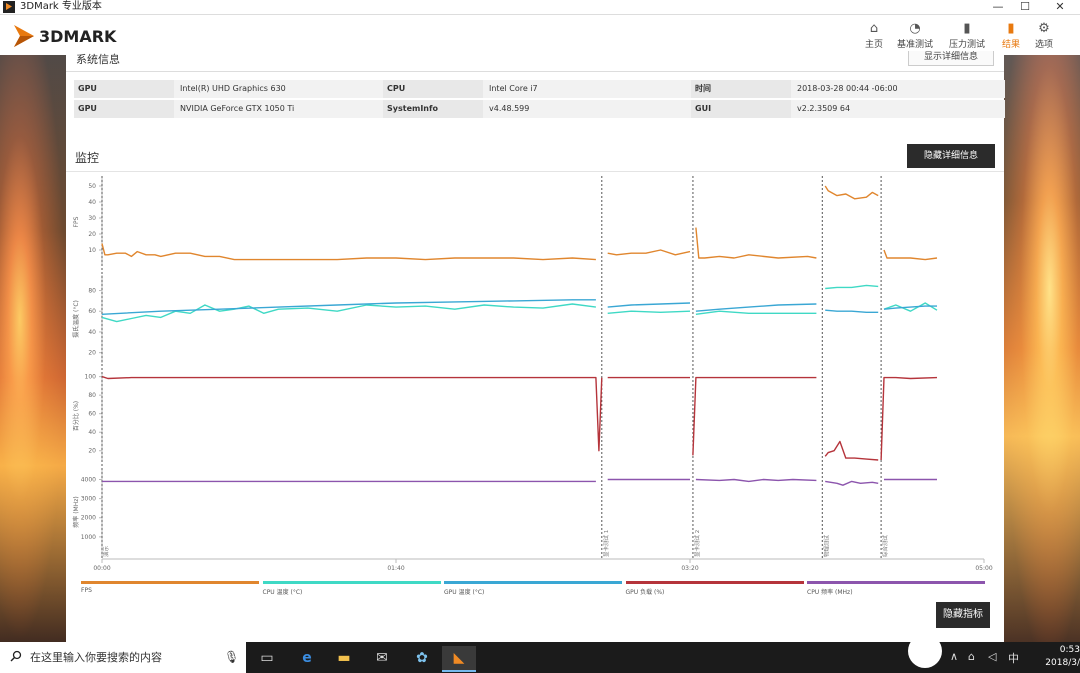 This screenshot has height=673, width=1080. What do you see at coordinates (689, 568) in the screenshot?
I see `x-tick-label: 03:20` at bounding box center [689, 568].